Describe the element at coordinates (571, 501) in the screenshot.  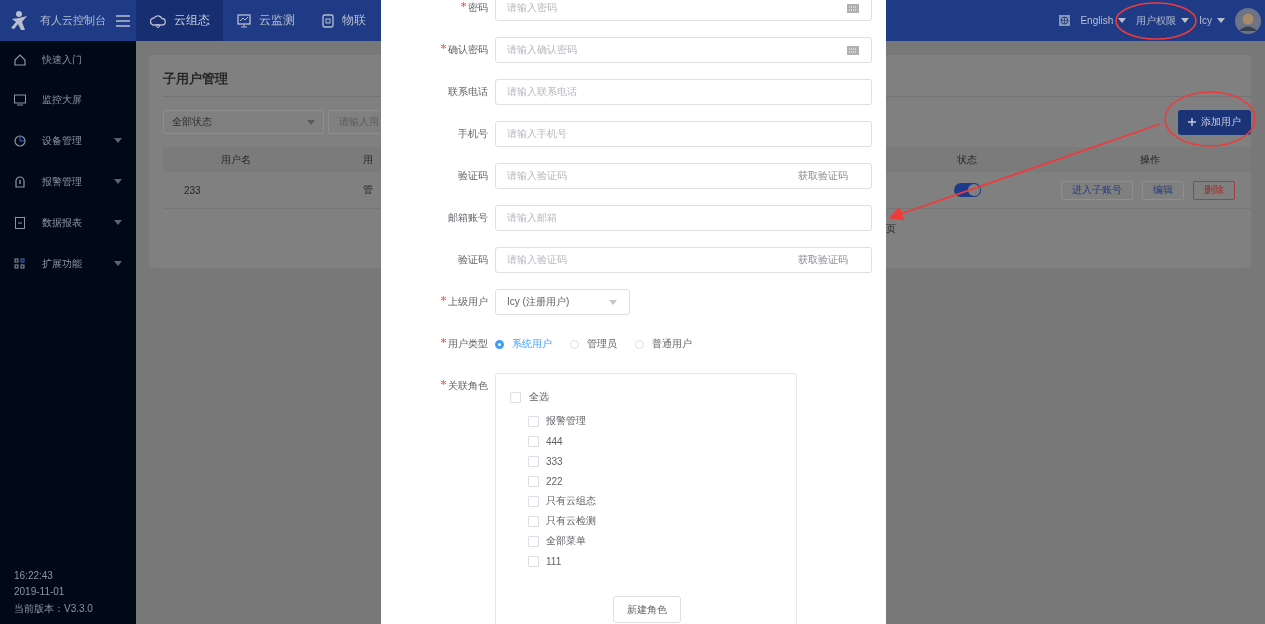
I see `checkbox-label: 只有云组态` at that location.